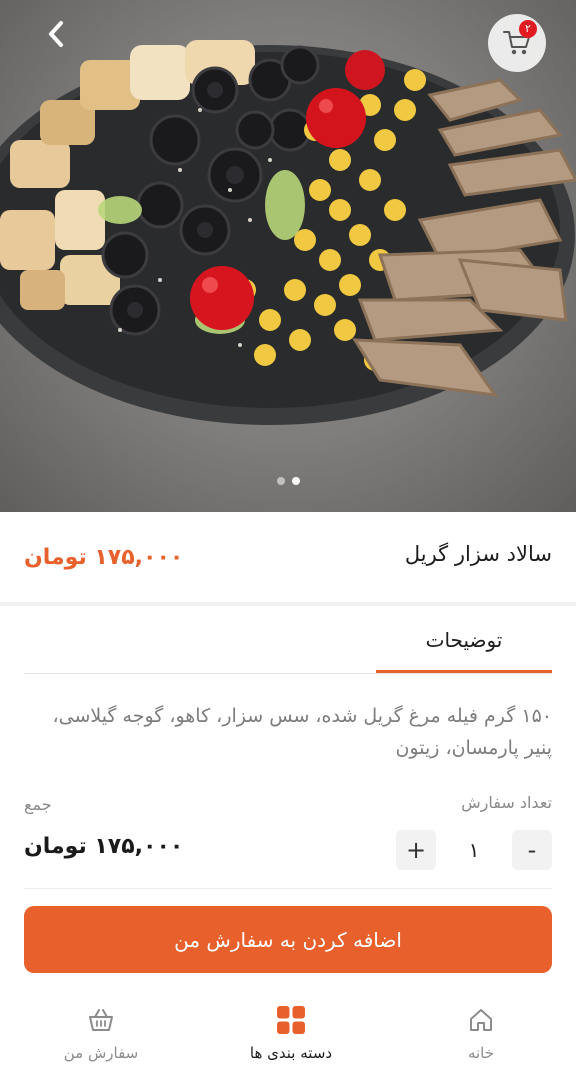 Image resolution: width=576 pixels, height=1075 pixels. I want to click on quantity-label: تعداد سفارش, so click(506, 802).